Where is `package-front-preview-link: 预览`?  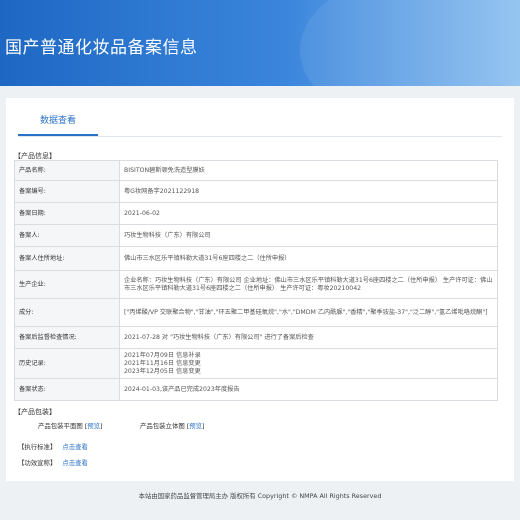 package-front-preview-link: 预览 is located at coordinates (93, 426).